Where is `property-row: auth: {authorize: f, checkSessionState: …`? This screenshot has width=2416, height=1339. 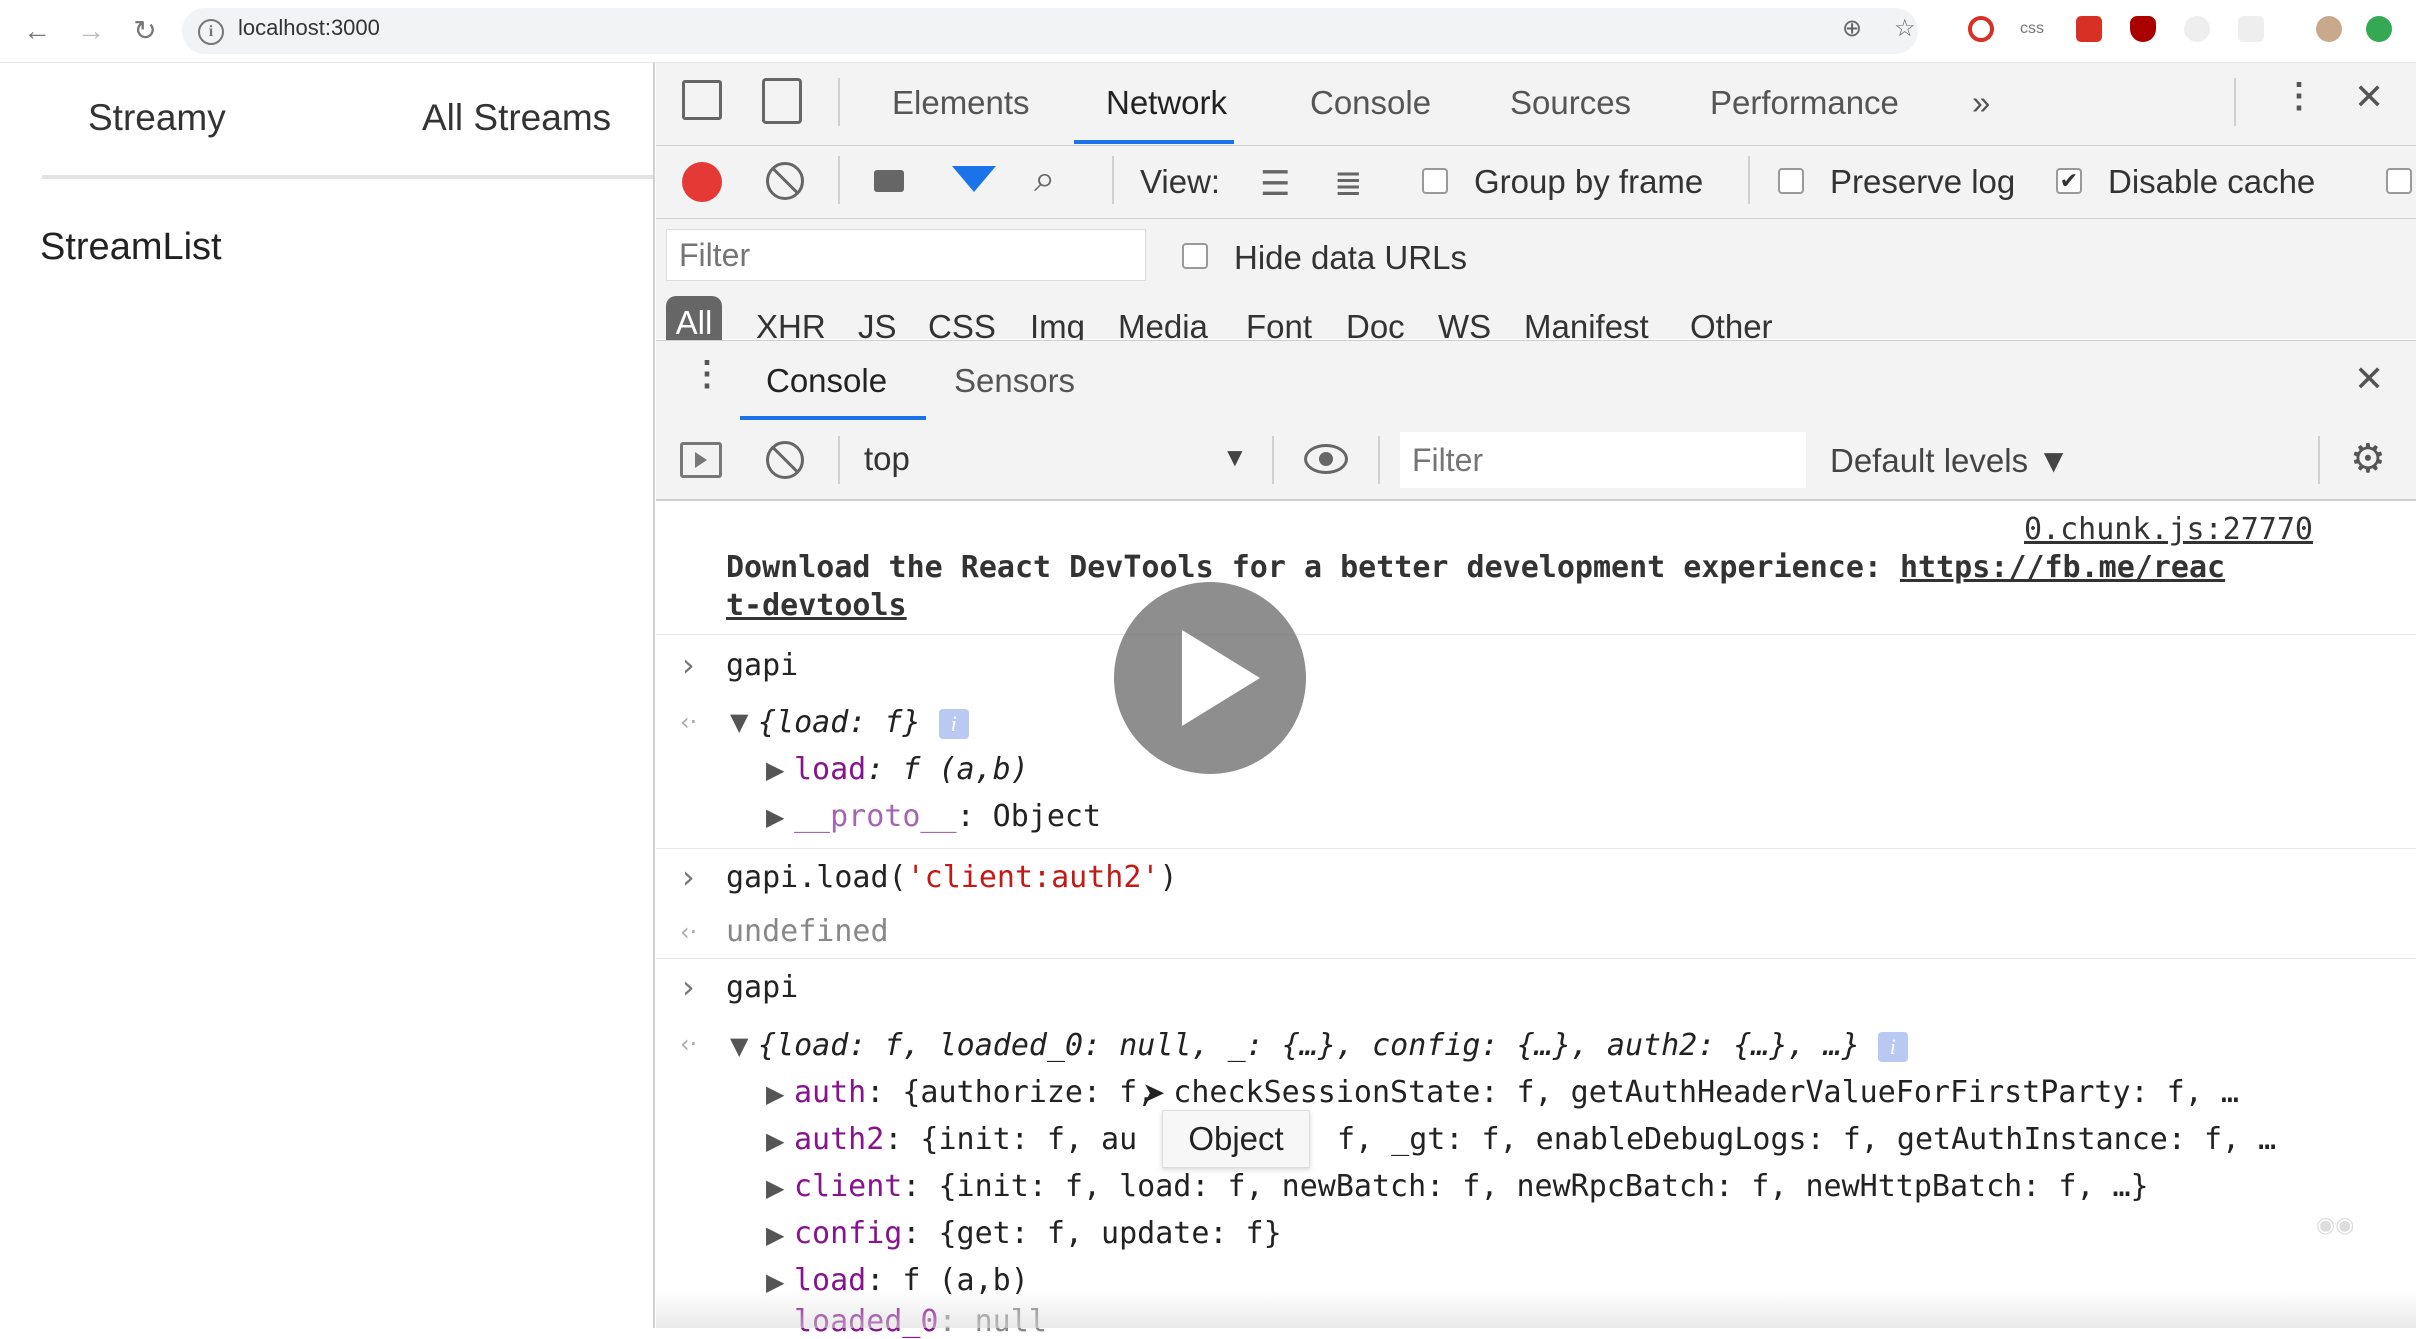 property-row: auth: {authorize: f, checkSessionState: … is located at coordinates (1516, 1092).